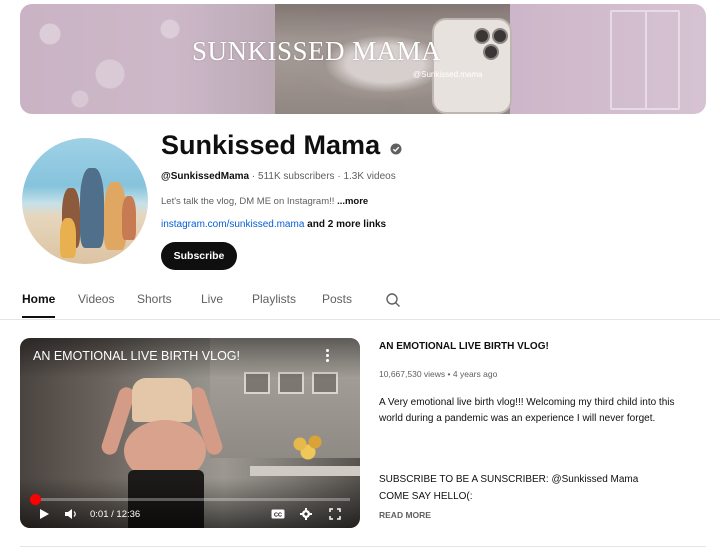 The width and height of the screenshot is (720, 556). I want to click on settings-gear-icon, so click(306, 514).